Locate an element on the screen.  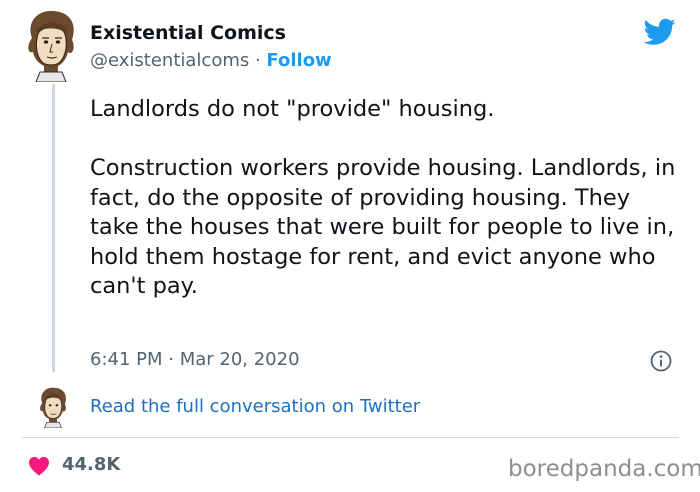
tweet-timestamp: 6:41 PM · Mar 20, 2020 is located at coordinates (195, 359).